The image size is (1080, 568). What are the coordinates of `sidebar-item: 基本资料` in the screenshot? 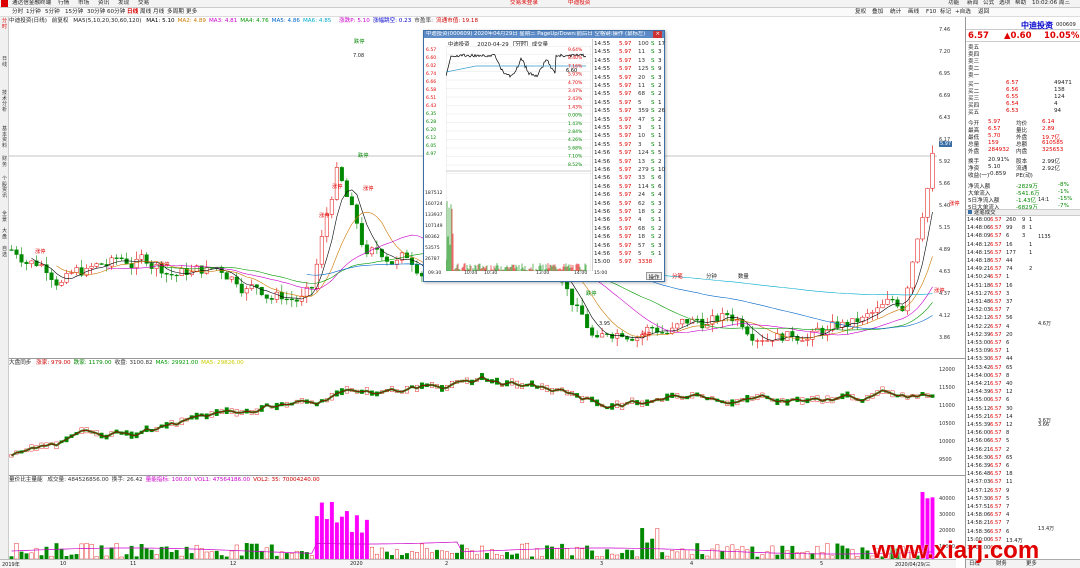 It's located at (4, 137).